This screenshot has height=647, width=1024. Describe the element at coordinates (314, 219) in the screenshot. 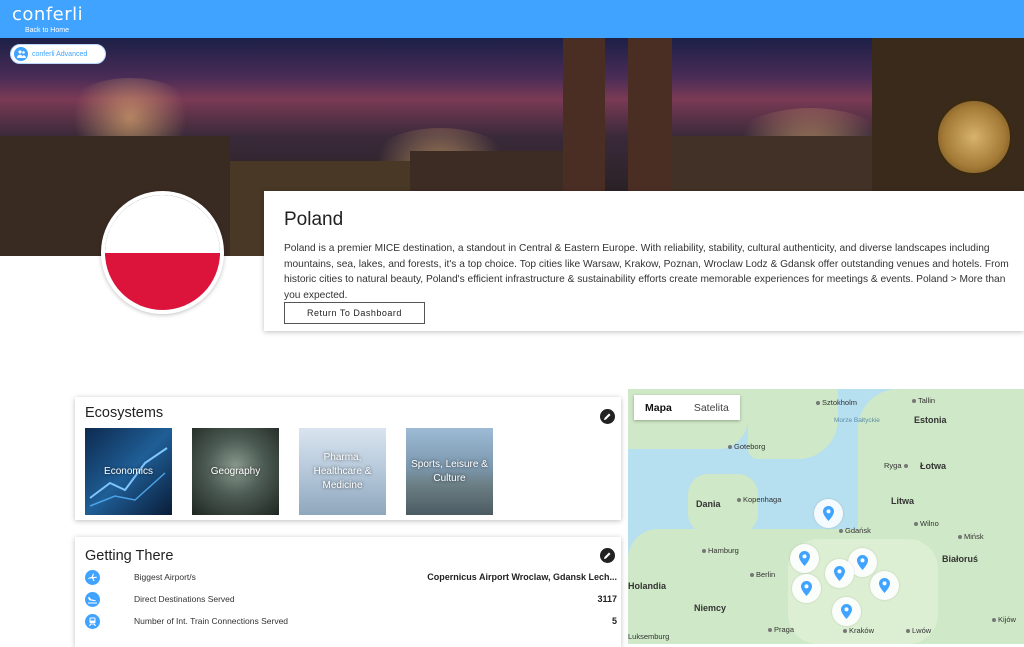

I see `country-title: Poland` at that location.